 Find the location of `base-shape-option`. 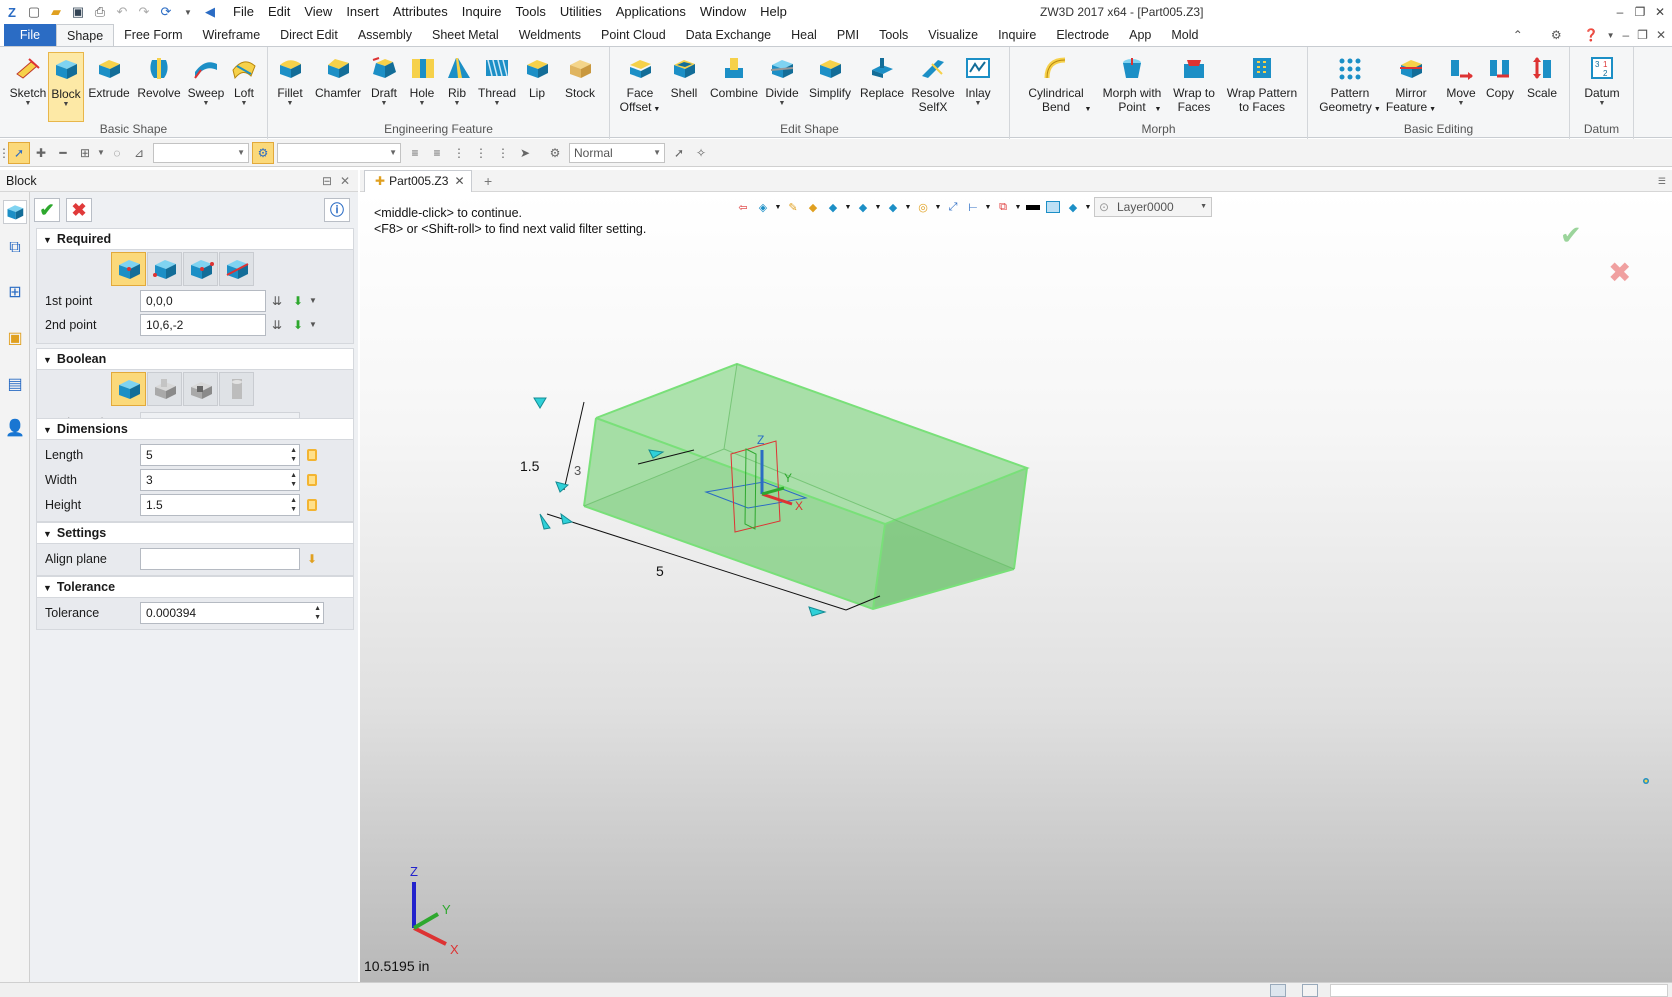

base-shape-option is located at coordinates (128, 389).